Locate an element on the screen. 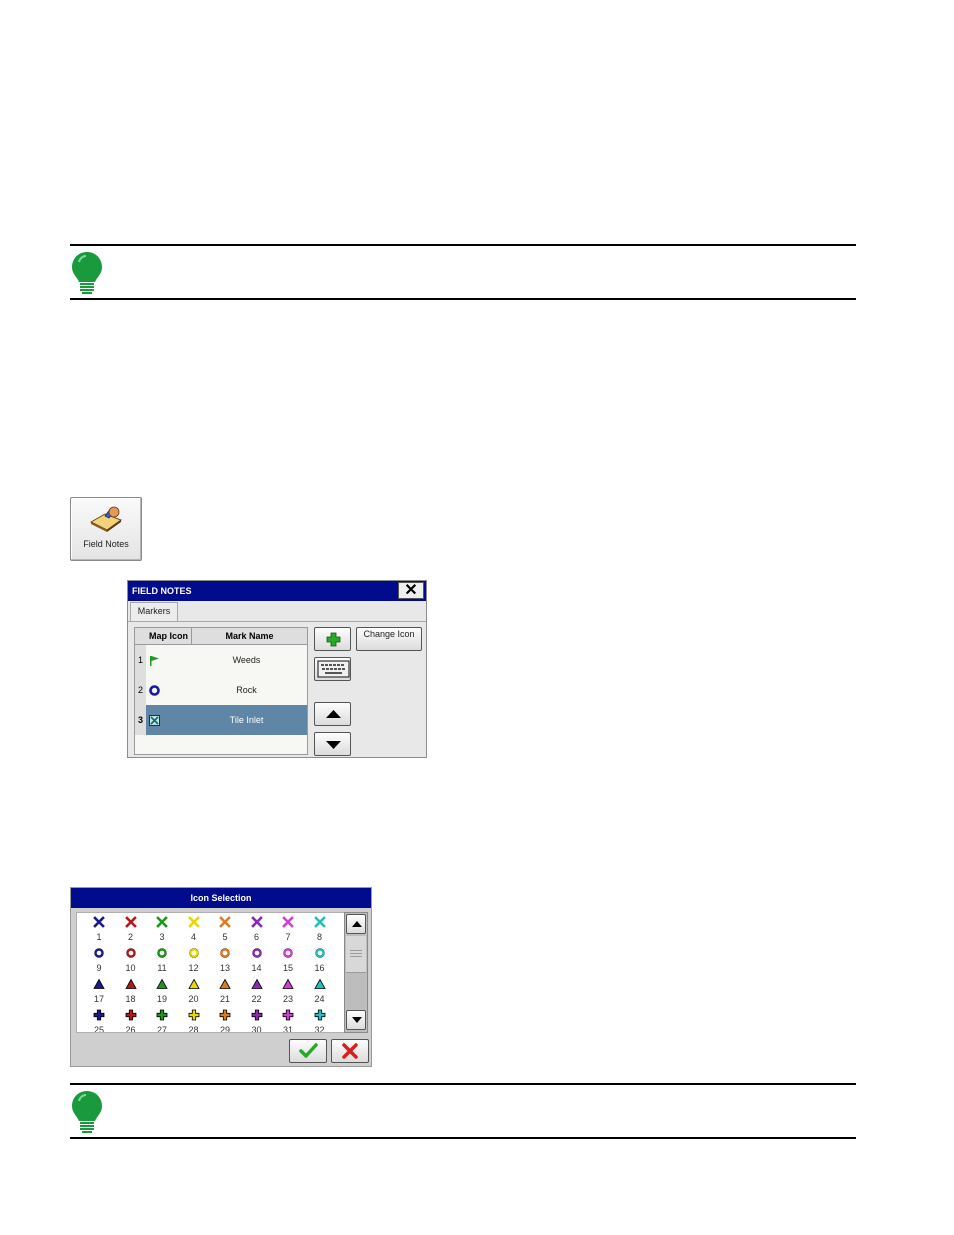 This screenshot has width=954, height=1235. add-marker-button is located at coordinates (332, 639).